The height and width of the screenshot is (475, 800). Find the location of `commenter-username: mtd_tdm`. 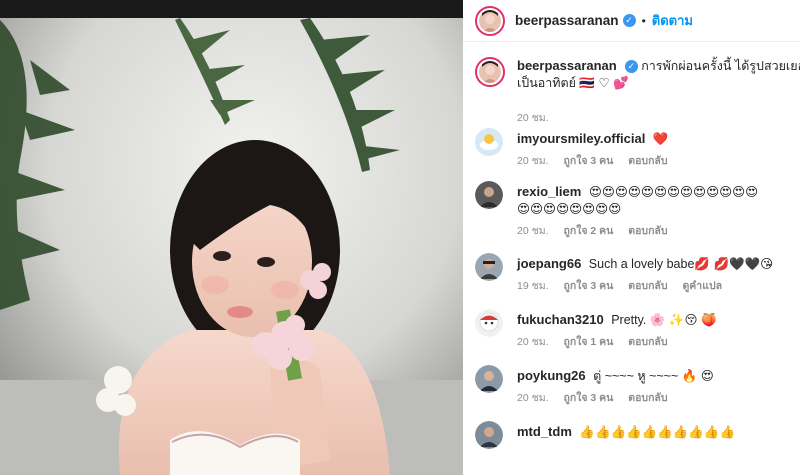

commenter-username: mtd_tdm is located at coordinates (544, 431).